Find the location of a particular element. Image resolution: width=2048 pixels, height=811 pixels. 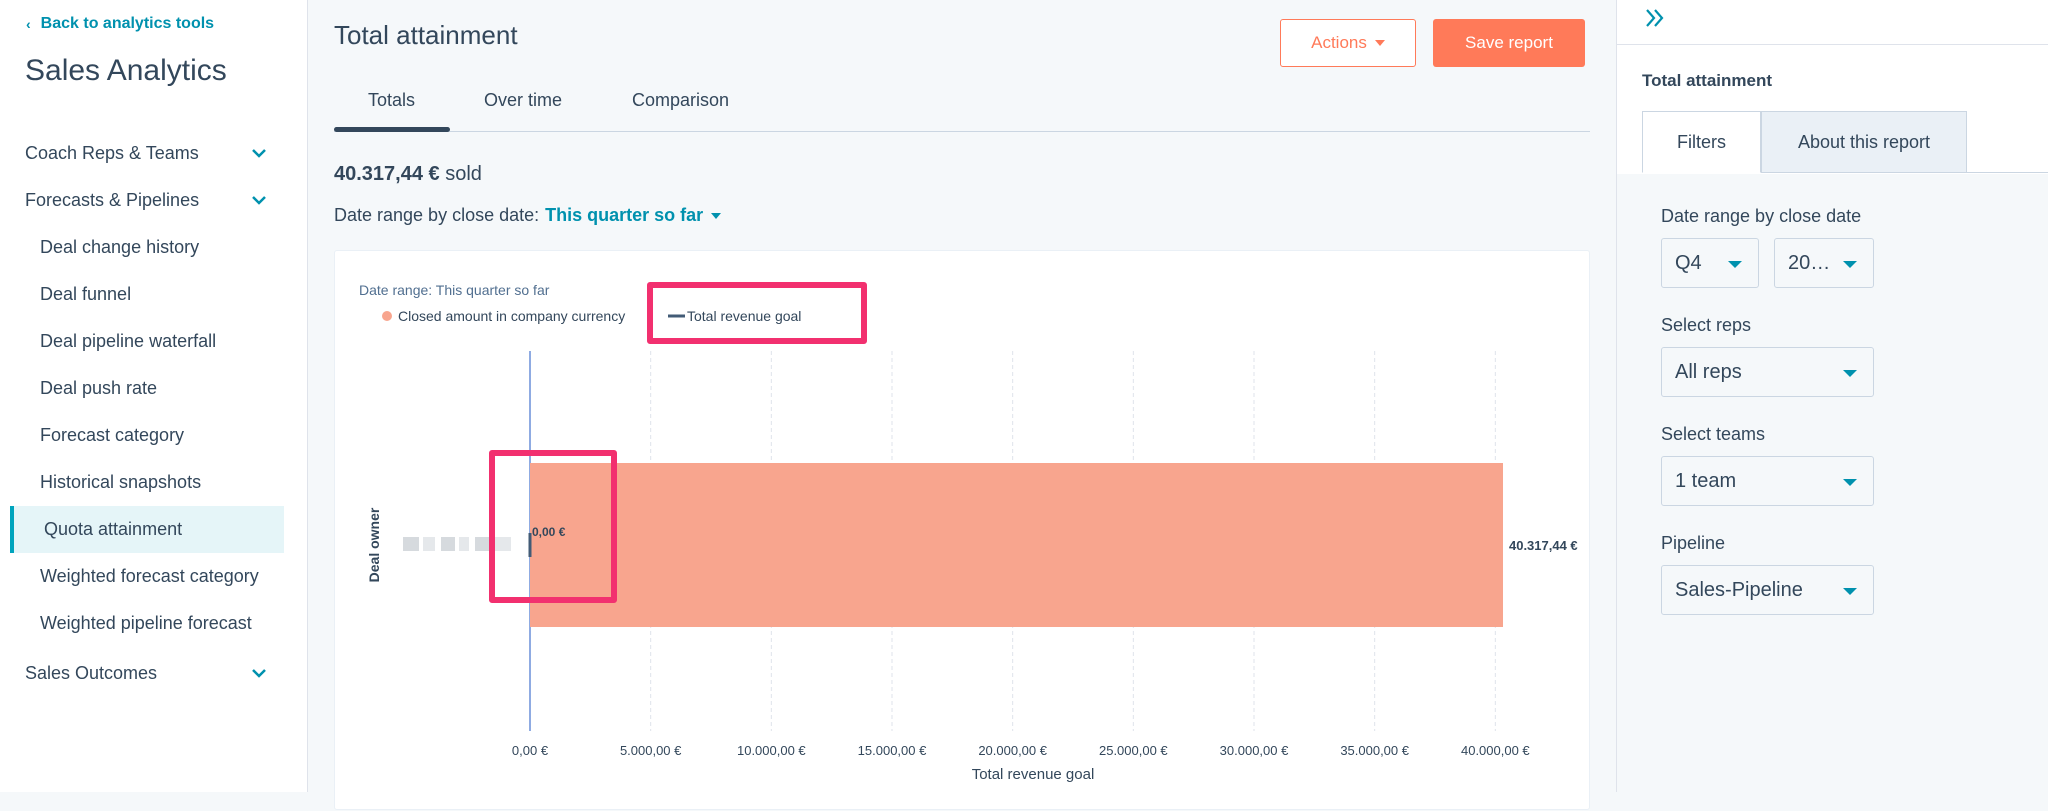

teams-select: 1 team is located at coordinates (1767, 481).